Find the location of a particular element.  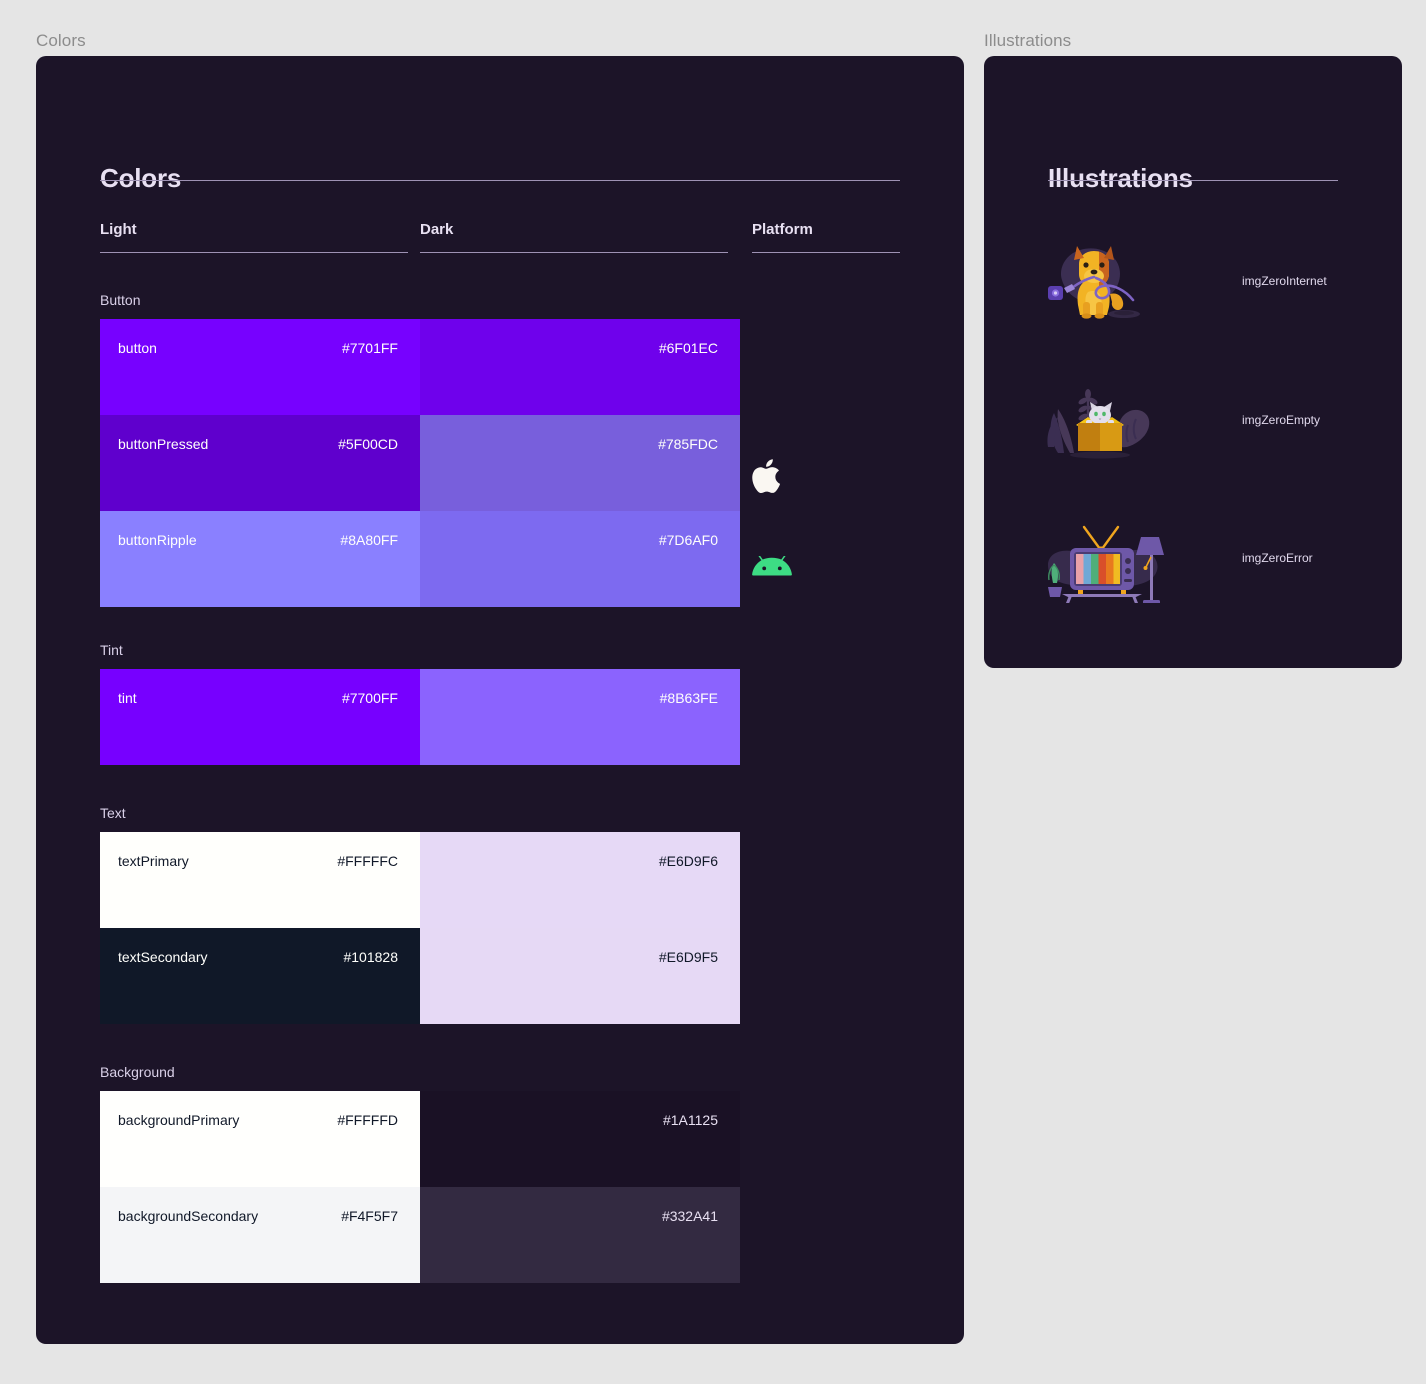

illustration-item: imgZeroInternet is located at coordinates (1183, 281).